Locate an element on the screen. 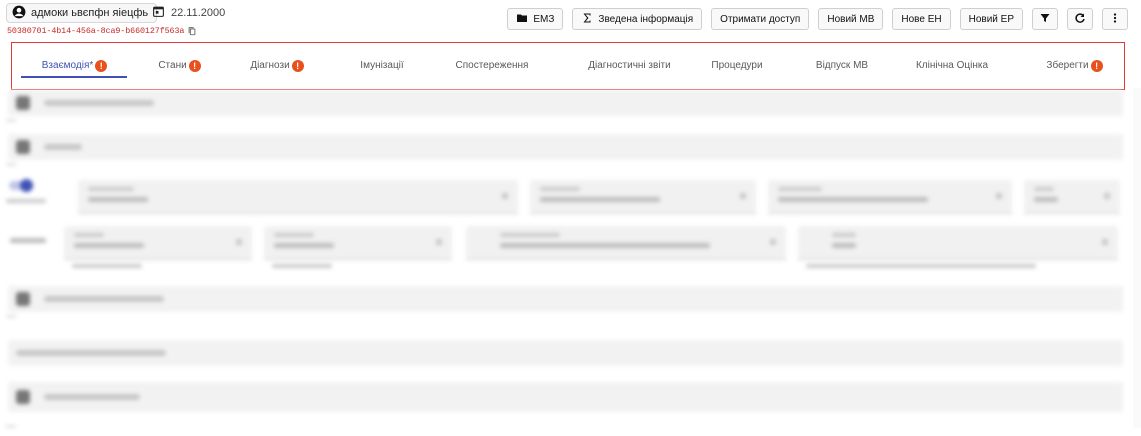 Image resolution: width=1141 pixels, height=436 pixels. tab-label: Спостереження is located at coordinates (492, 65).